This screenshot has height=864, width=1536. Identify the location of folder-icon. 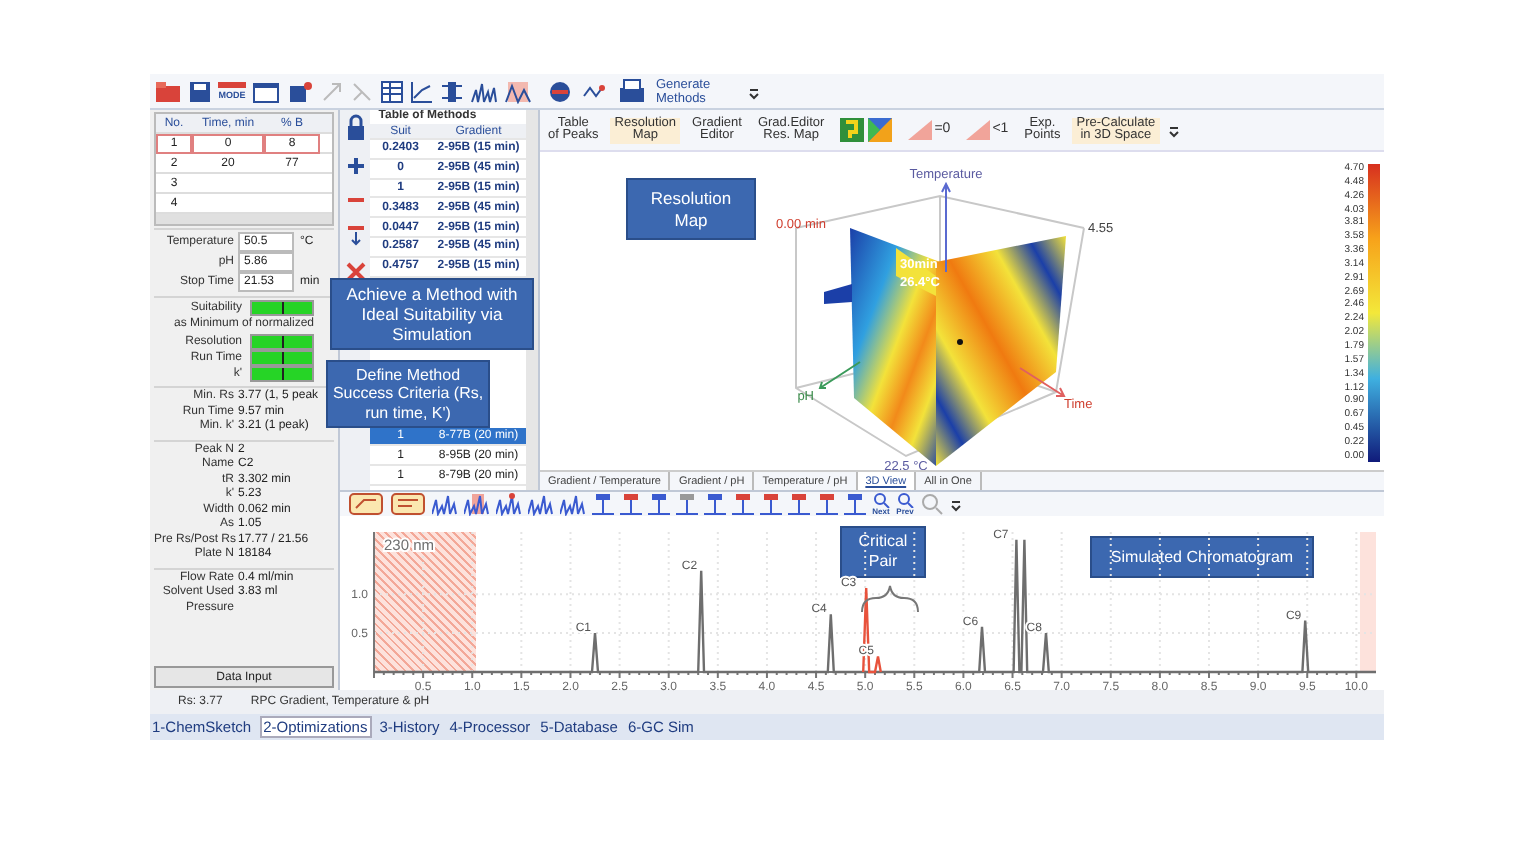
(168, 91).